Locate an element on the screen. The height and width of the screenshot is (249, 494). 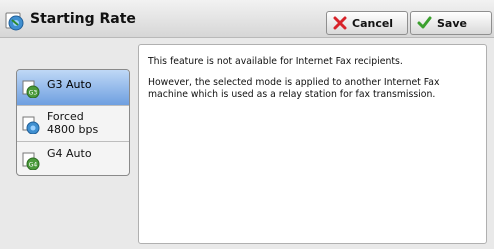
starting-rate-icon is located at coordinates (15, 20).